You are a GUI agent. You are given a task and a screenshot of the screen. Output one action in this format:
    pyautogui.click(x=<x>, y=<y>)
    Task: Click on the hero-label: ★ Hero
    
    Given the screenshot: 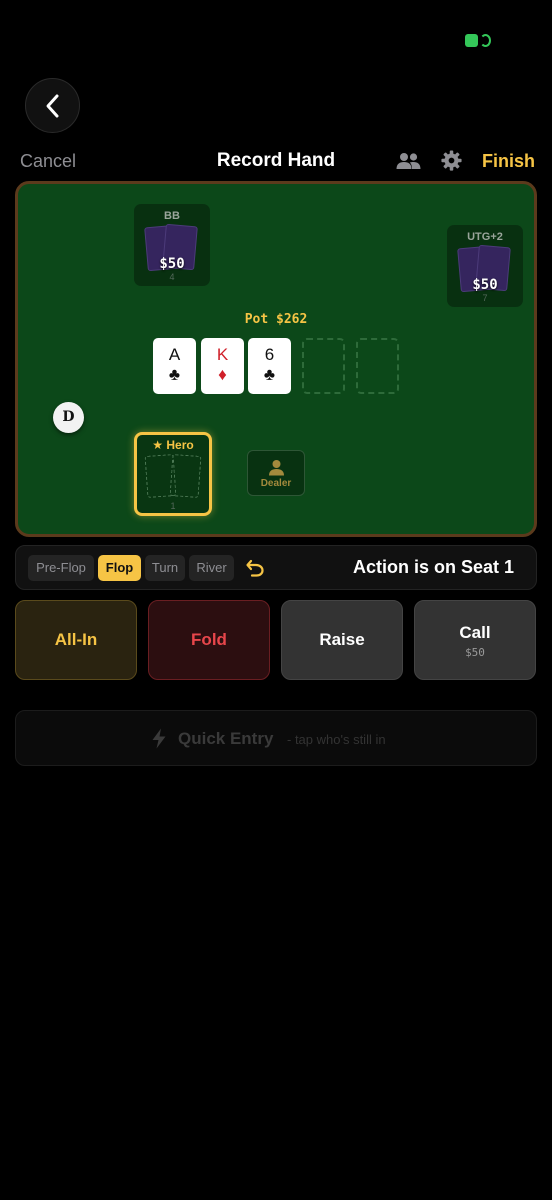 What is the action you would take?
    pyautogui.click(x=173, y=445)
    